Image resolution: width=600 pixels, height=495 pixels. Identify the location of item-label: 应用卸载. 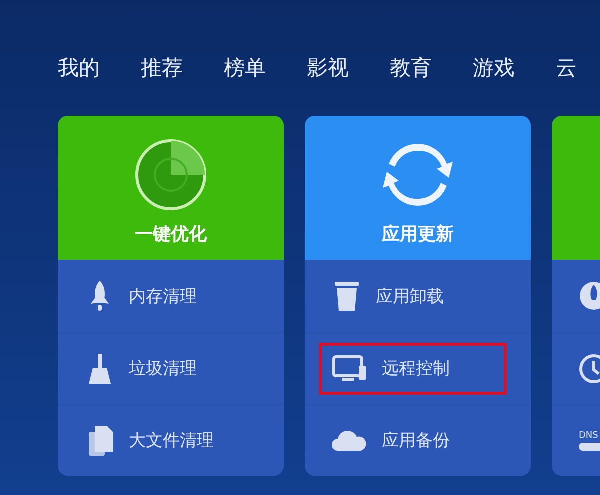
(410, 297).